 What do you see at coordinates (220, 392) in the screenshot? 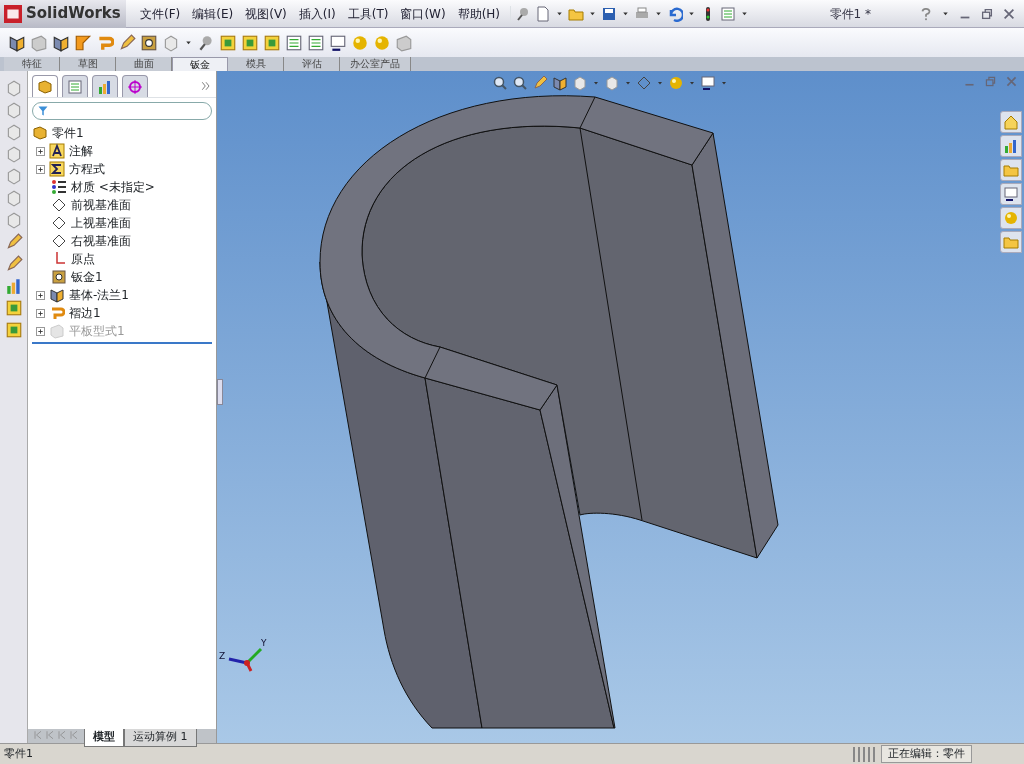
I see `panel-collapse-handle` at bounding box center [220, 392].